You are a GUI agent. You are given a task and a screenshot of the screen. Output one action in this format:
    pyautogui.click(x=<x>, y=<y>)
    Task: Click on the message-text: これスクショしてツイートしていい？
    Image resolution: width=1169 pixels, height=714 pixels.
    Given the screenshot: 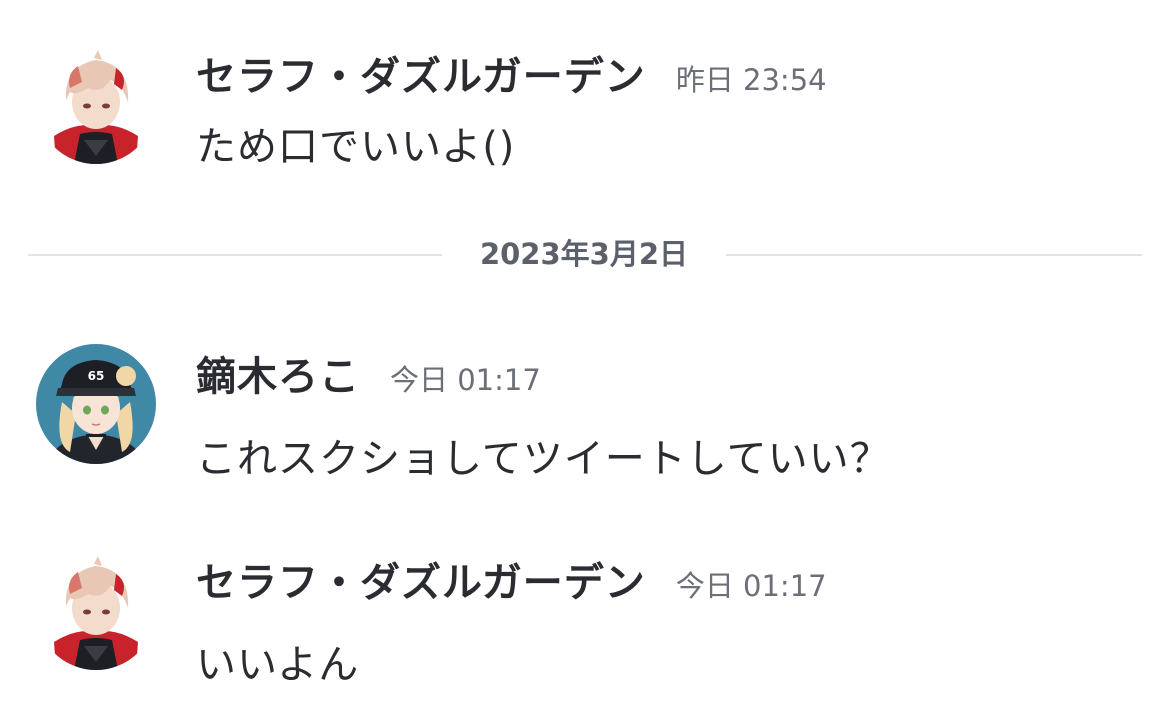 What is the action you would take?
    pyautogui.click(x=543, y=459)
    